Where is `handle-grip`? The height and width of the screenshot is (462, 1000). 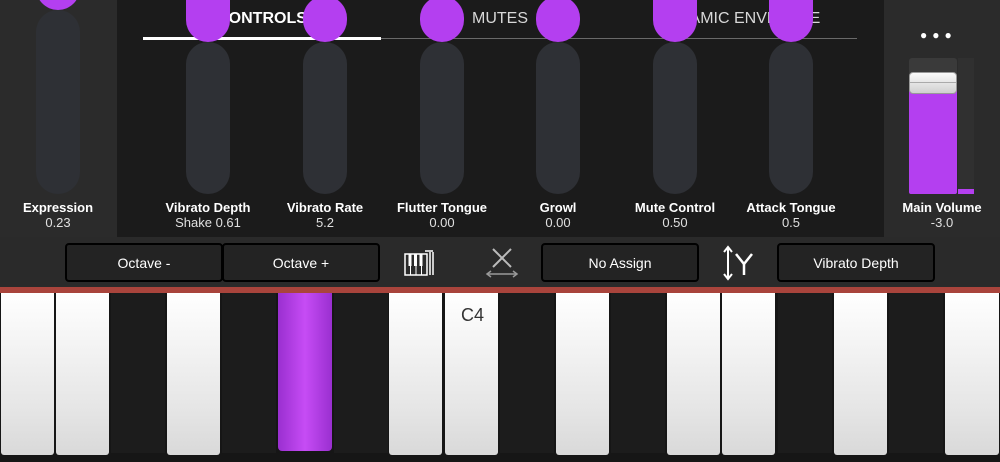 handle-grip is located at coordinates (933, 82).